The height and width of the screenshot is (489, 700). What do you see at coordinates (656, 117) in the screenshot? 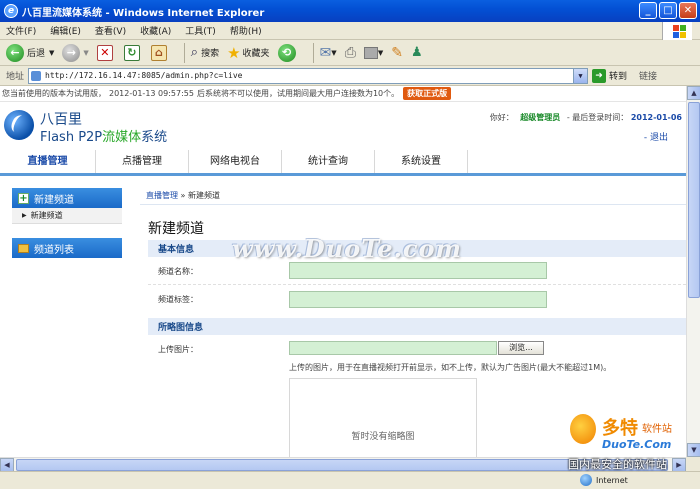
I see `last-login-date: 2012-01-06` at bounding box center [656, 117].